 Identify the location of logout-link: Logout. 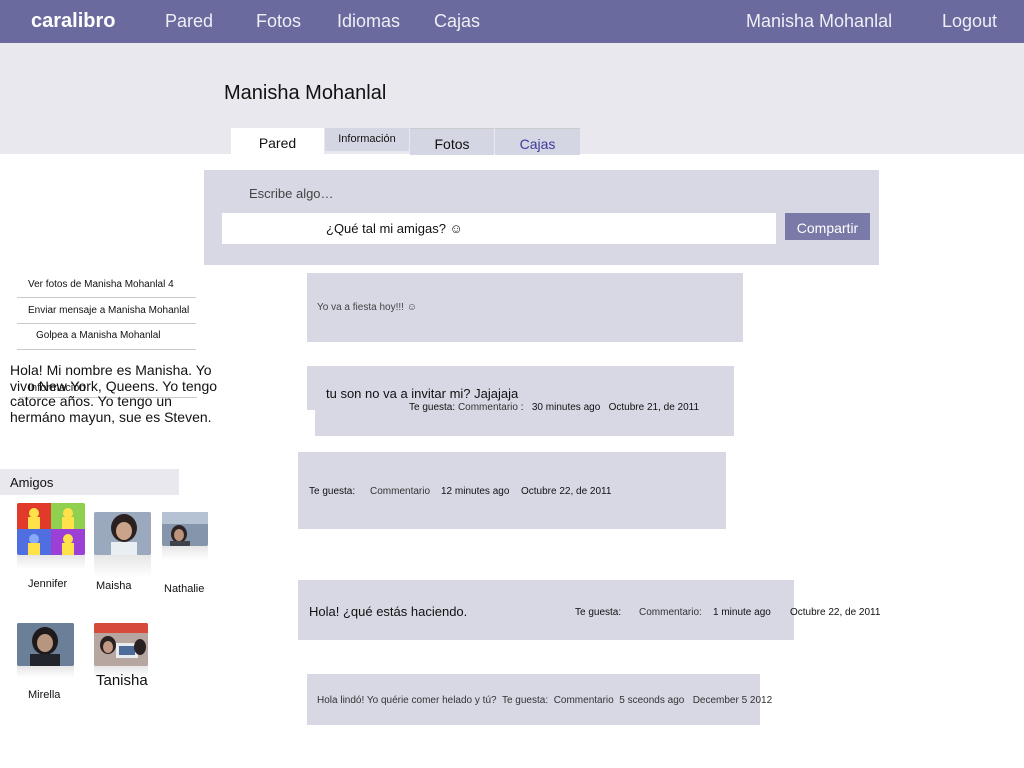
(969, 21).